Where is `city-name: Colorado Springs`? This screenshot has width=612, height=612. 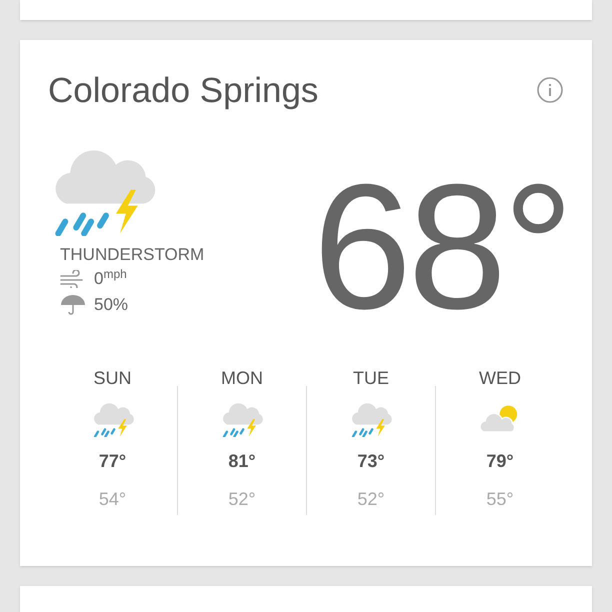
city-name: Colorado Springs is located at coordinates (183, 91).